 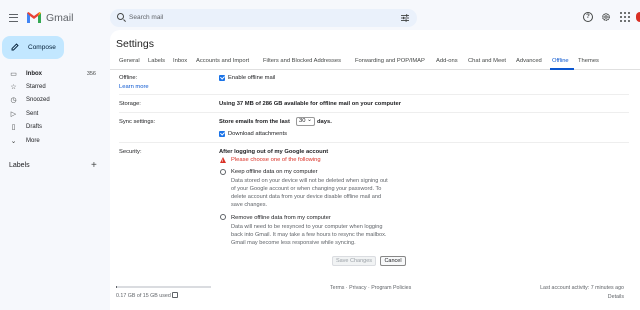 I want to click on download-attachments-checkbox, so click(x=222, y=134).